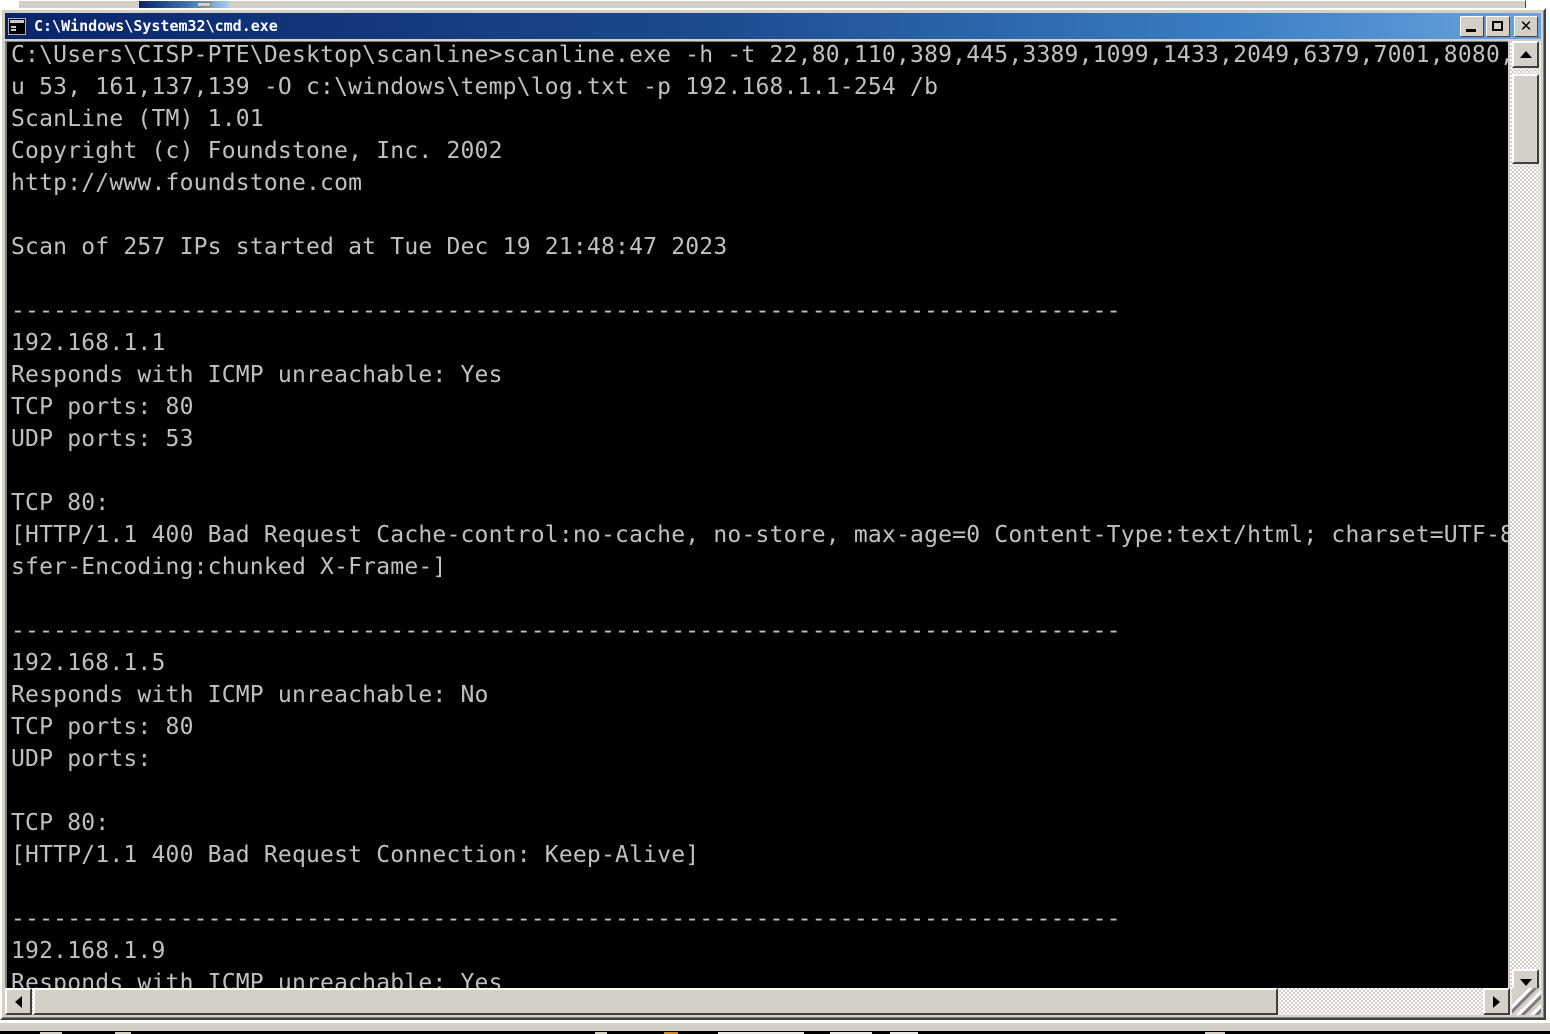 The image size is (1550, 1034). What do you see at coordinates (775, 1028) in the screenshot?
I see `taskbar` at bounding box center [775, 1028].